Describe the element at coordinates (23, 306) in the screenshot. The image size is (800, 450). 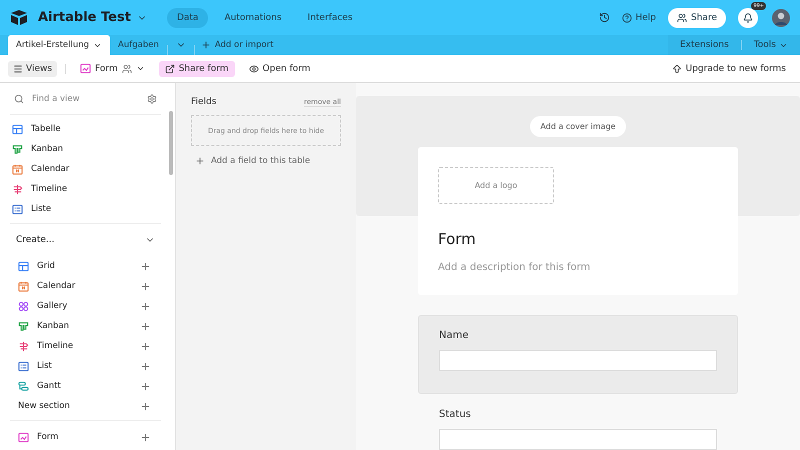
I see `gallery-view-icon` at that location.